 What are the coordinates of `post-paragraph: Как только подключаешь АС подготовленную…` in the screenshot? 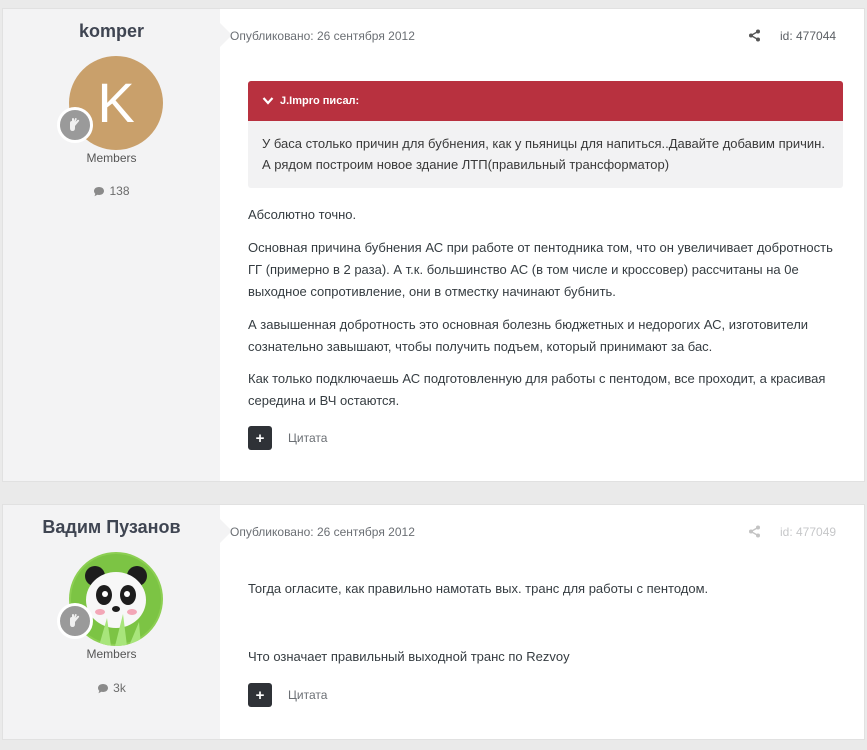 It's located at (537, 389).